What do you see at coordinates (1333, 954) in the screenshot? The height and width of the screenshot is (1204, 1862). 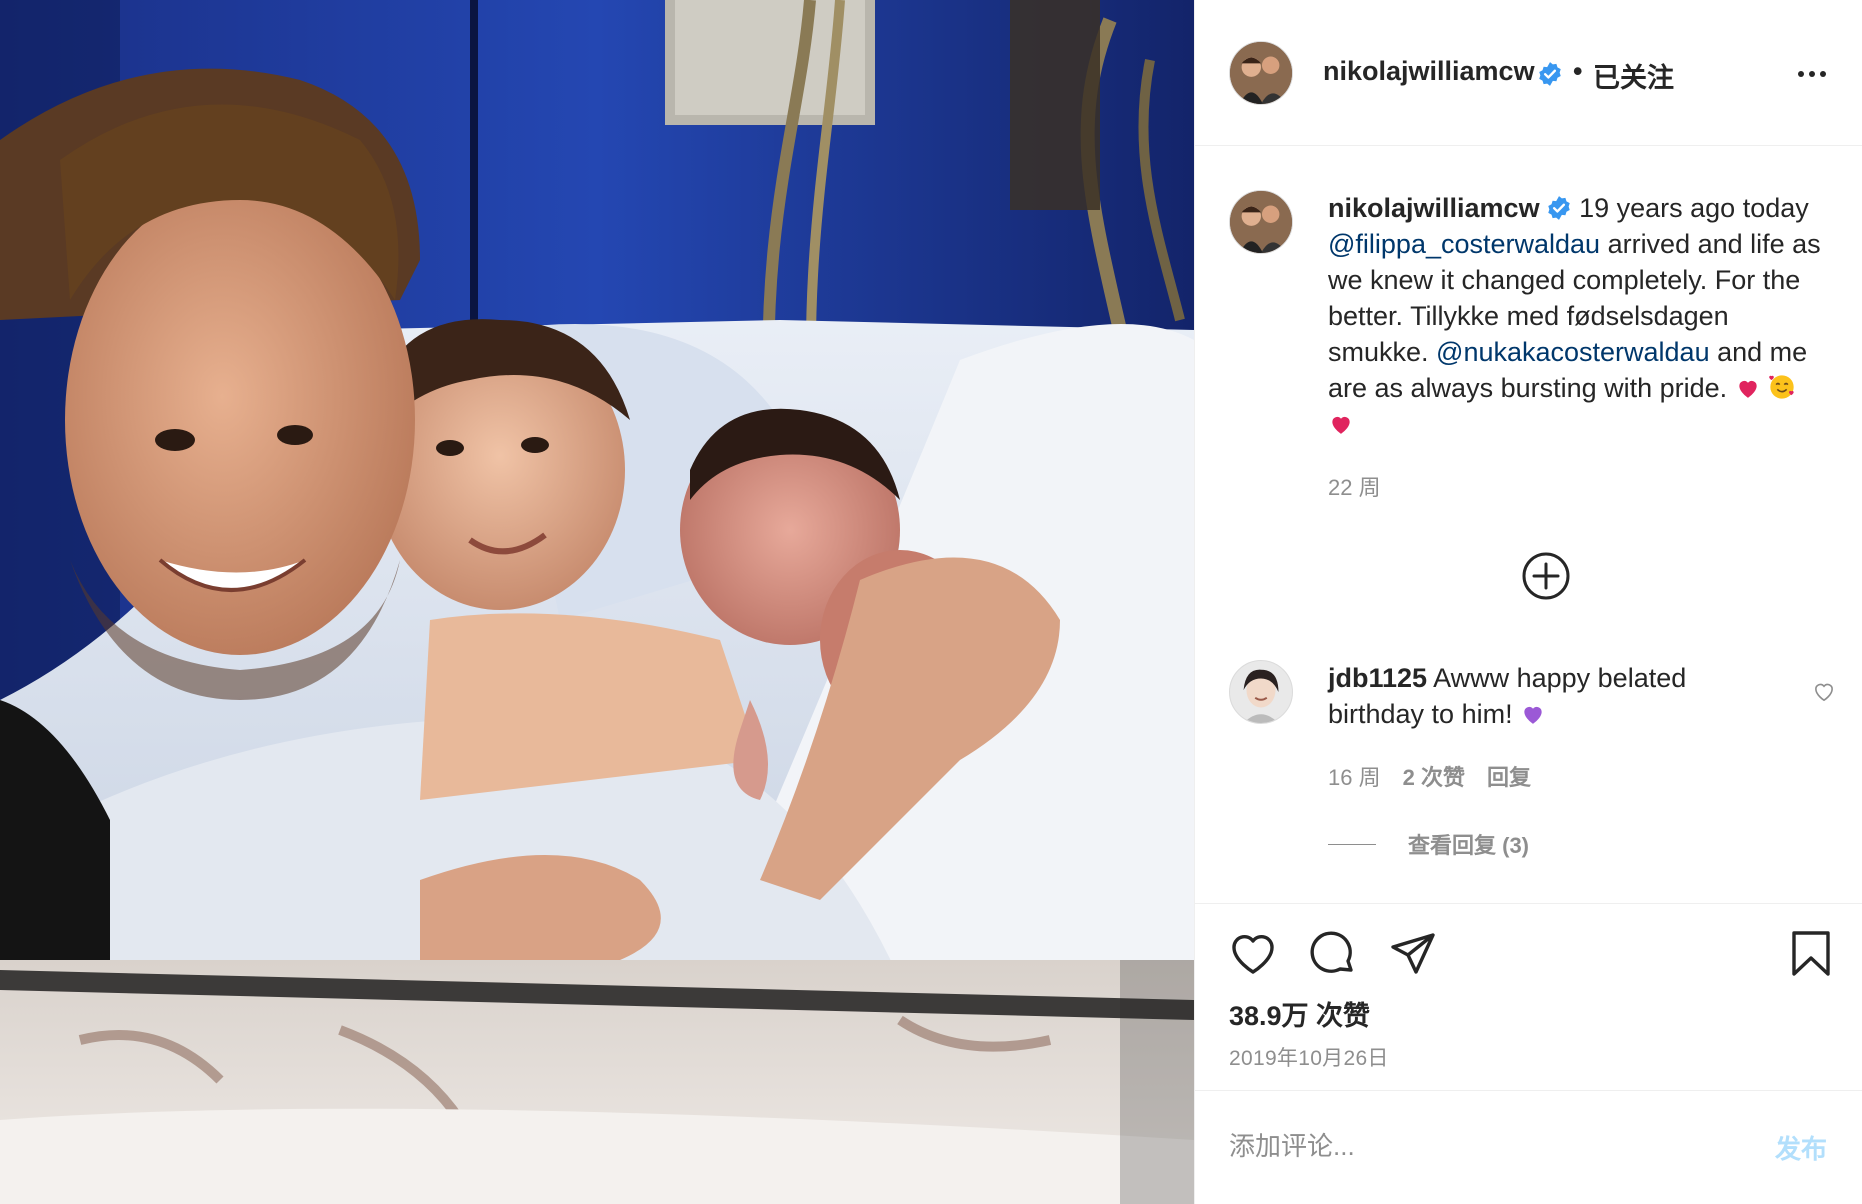 I see `comment-icon` at bounding box center [1333, 954].